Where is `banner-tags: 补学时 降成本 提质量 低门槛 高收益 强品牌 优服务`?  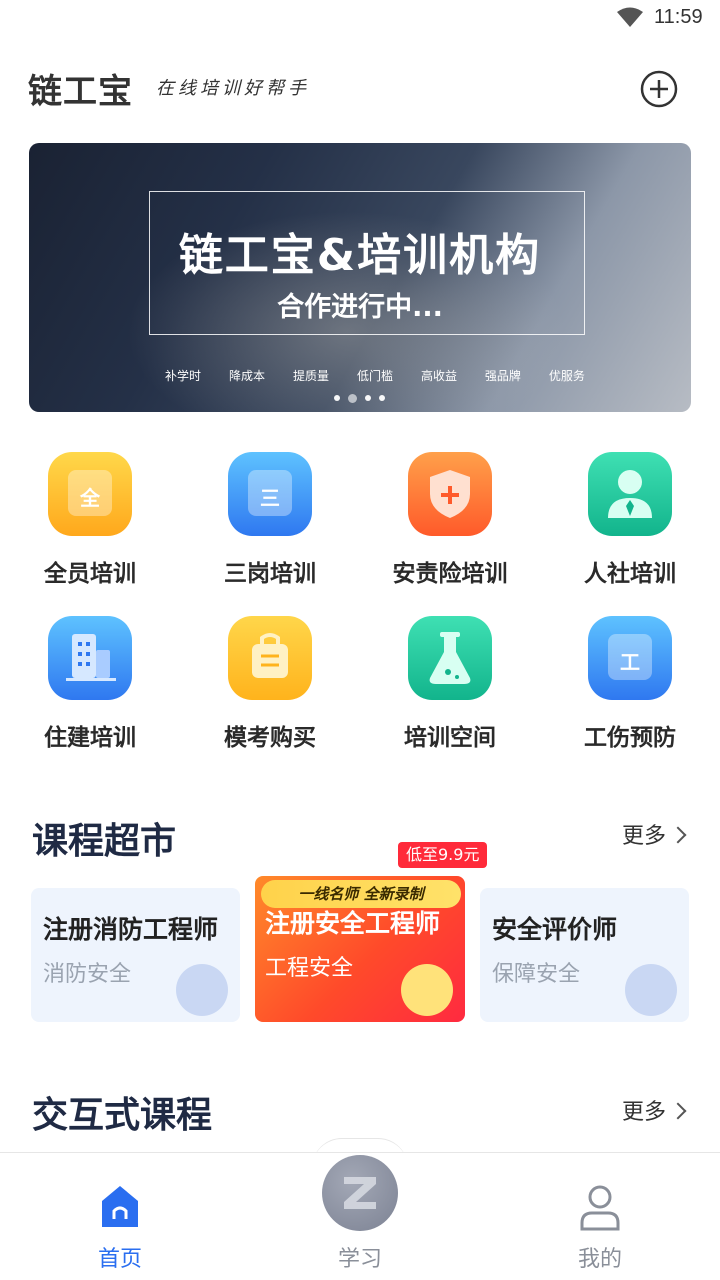 banner-tags: 补学时 降成本 提质量 低门槛 高收益 强品牌 优服务 is located at coordinates (375, 375).